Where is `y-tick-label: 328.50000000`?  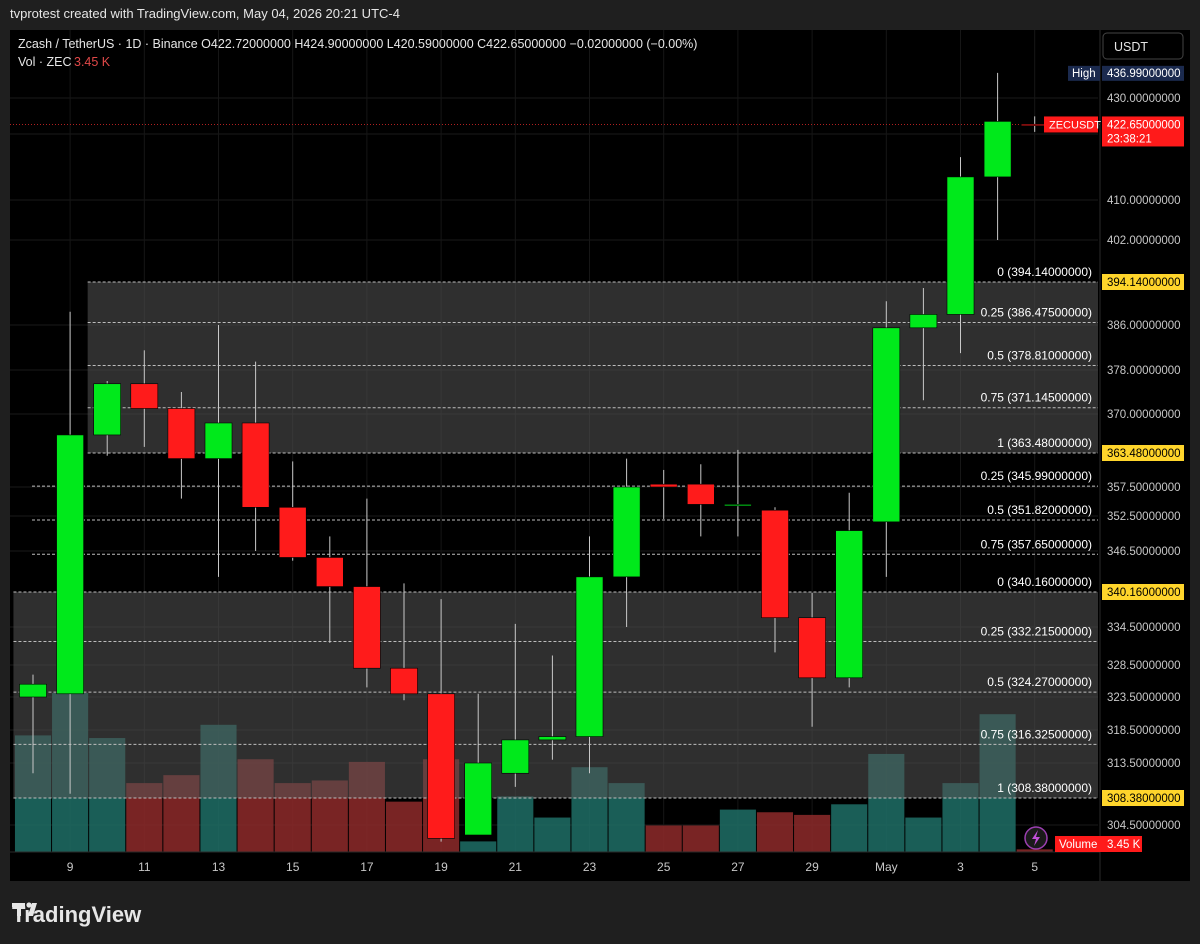
y-tick-label: 328.50000000 is located at coordinates (1144, 666).